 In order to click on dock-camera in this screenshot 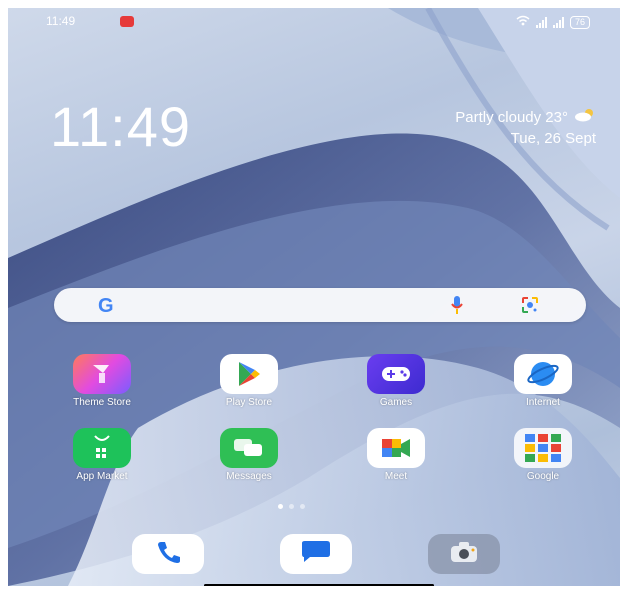, I will do `click(464, 554)`.